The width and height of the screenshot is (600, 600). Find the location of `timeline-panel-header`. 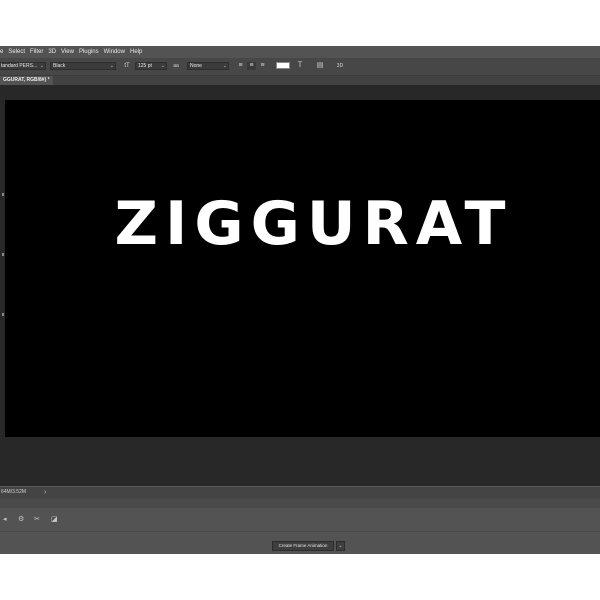

timeline-panel-header is located at coordinates (300, 503).